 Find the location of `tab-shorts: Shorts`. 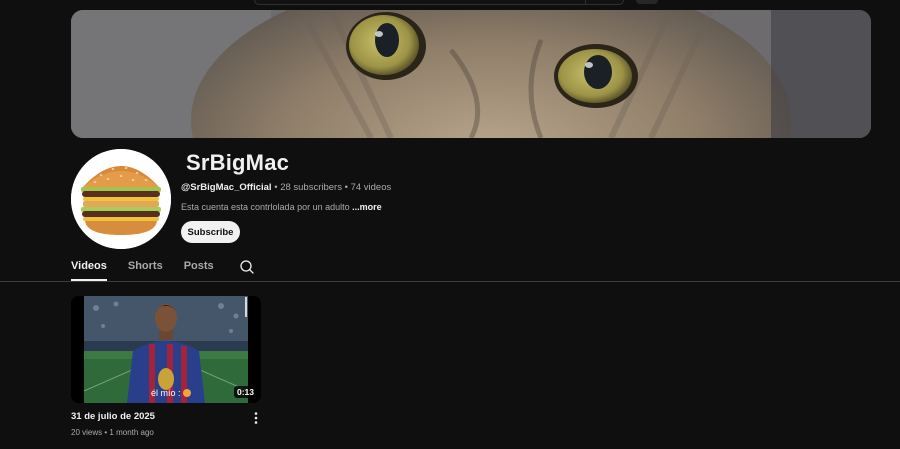

tab-shorts: Shorts is located at coordinates (145, 267).